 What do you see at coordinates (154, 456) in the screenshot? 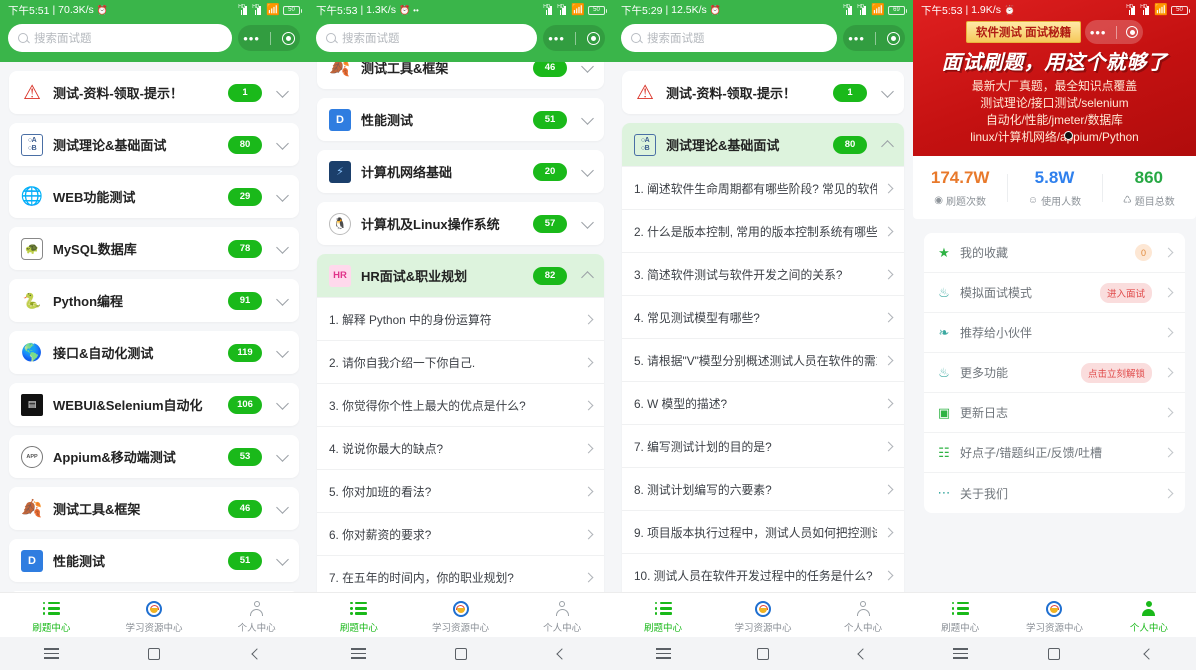
I see `category-card: APP Appium&移动端测试 53` at bounding box center [154, 456].